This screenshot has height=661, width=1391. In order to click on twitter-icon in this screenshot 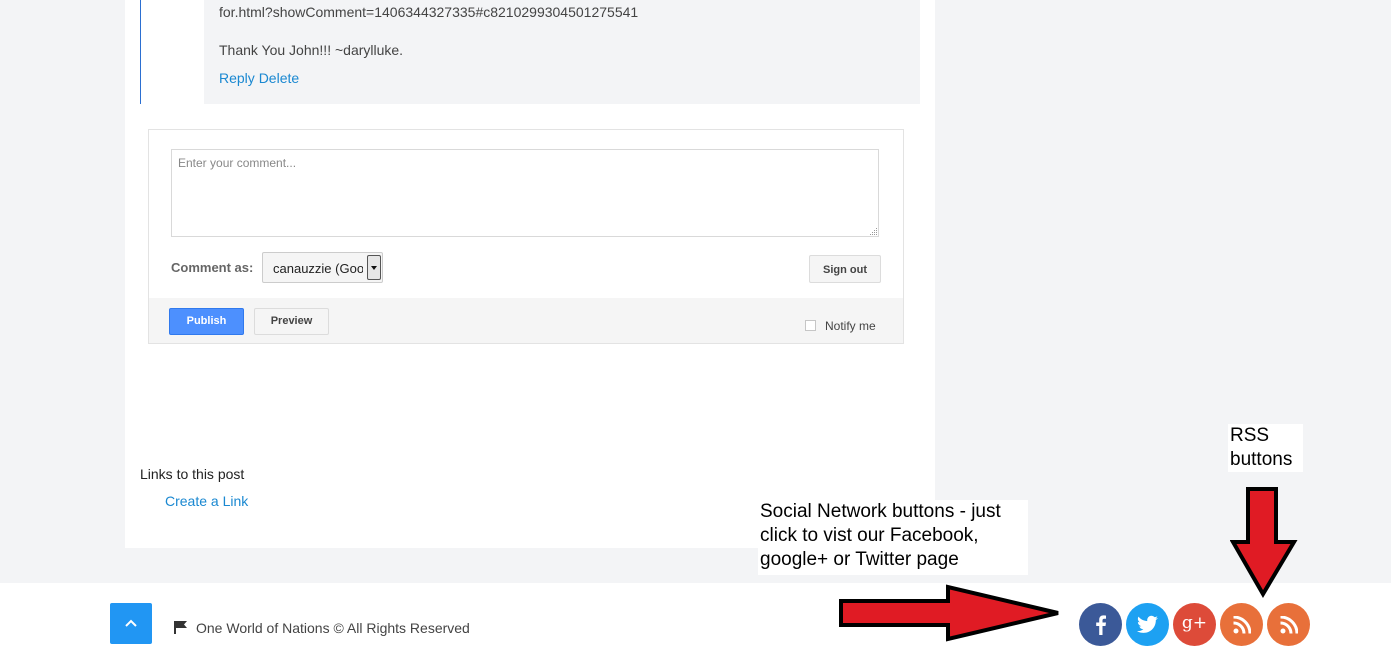, I will do `click(1147, 624)`.